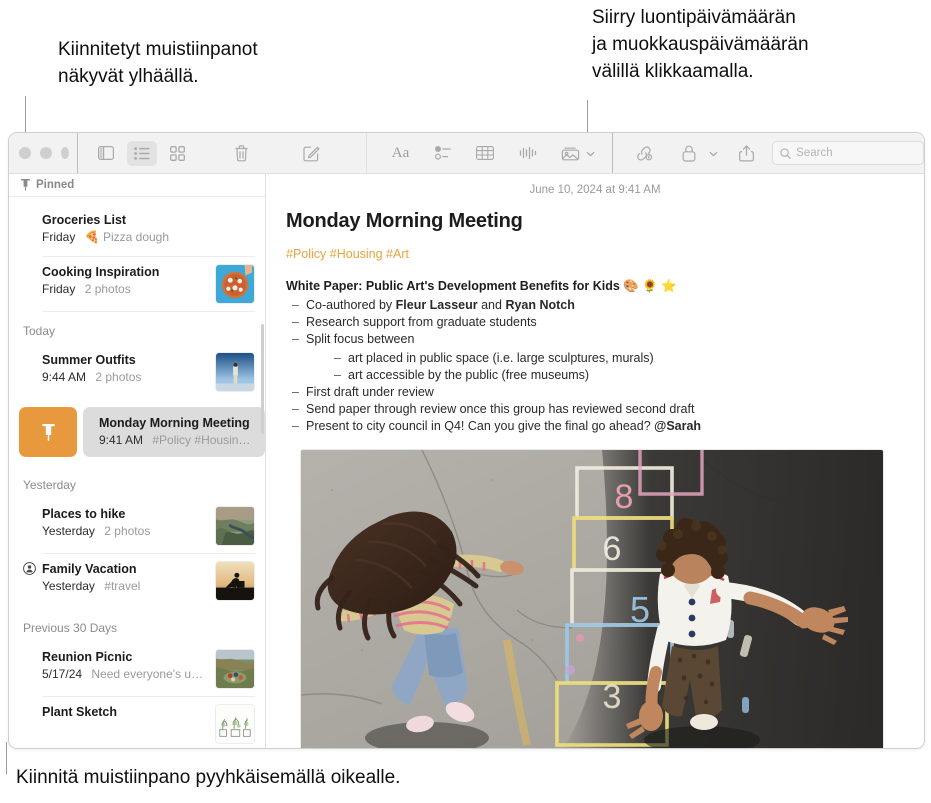  I want to click on lock-icon, so click(689, 153).